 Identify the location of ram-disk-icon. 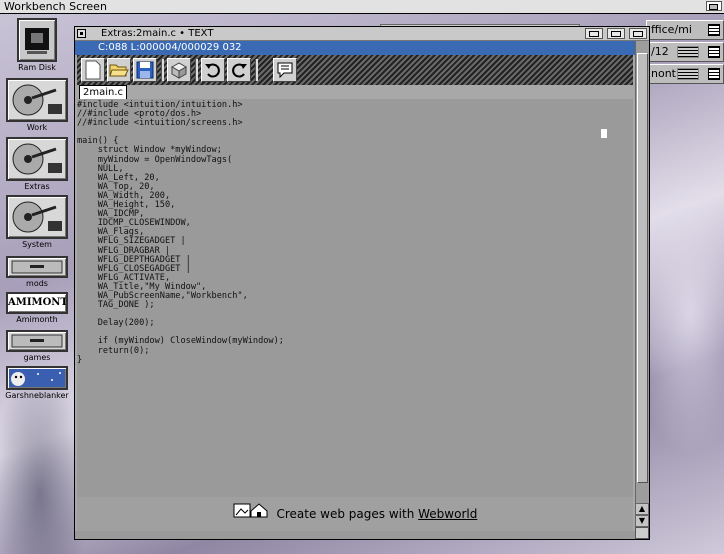
(37, 40).